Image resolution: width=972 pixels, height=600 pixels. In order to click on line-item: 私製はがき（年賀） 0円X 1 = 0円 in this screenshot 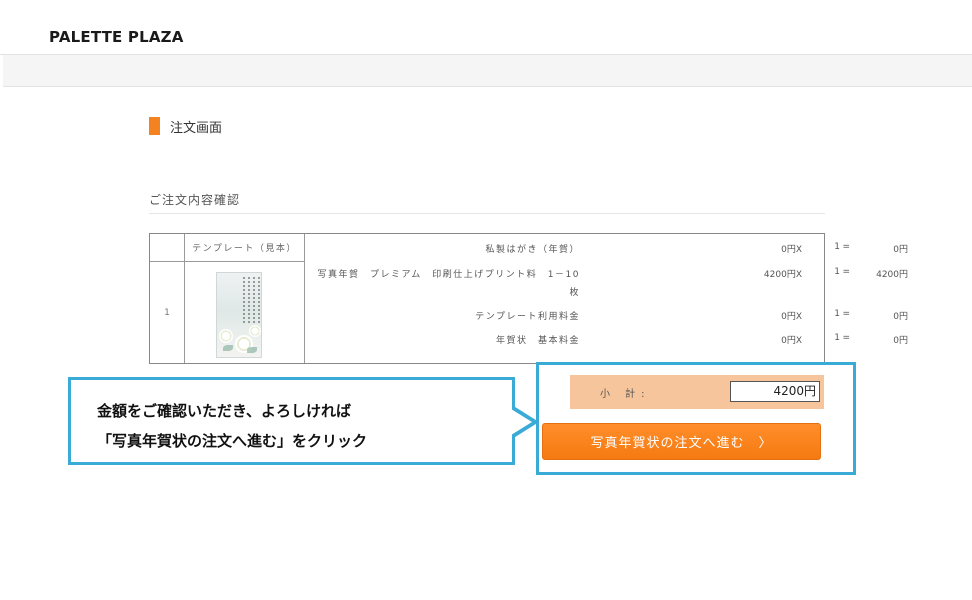, I will do `click(609, 249)`.